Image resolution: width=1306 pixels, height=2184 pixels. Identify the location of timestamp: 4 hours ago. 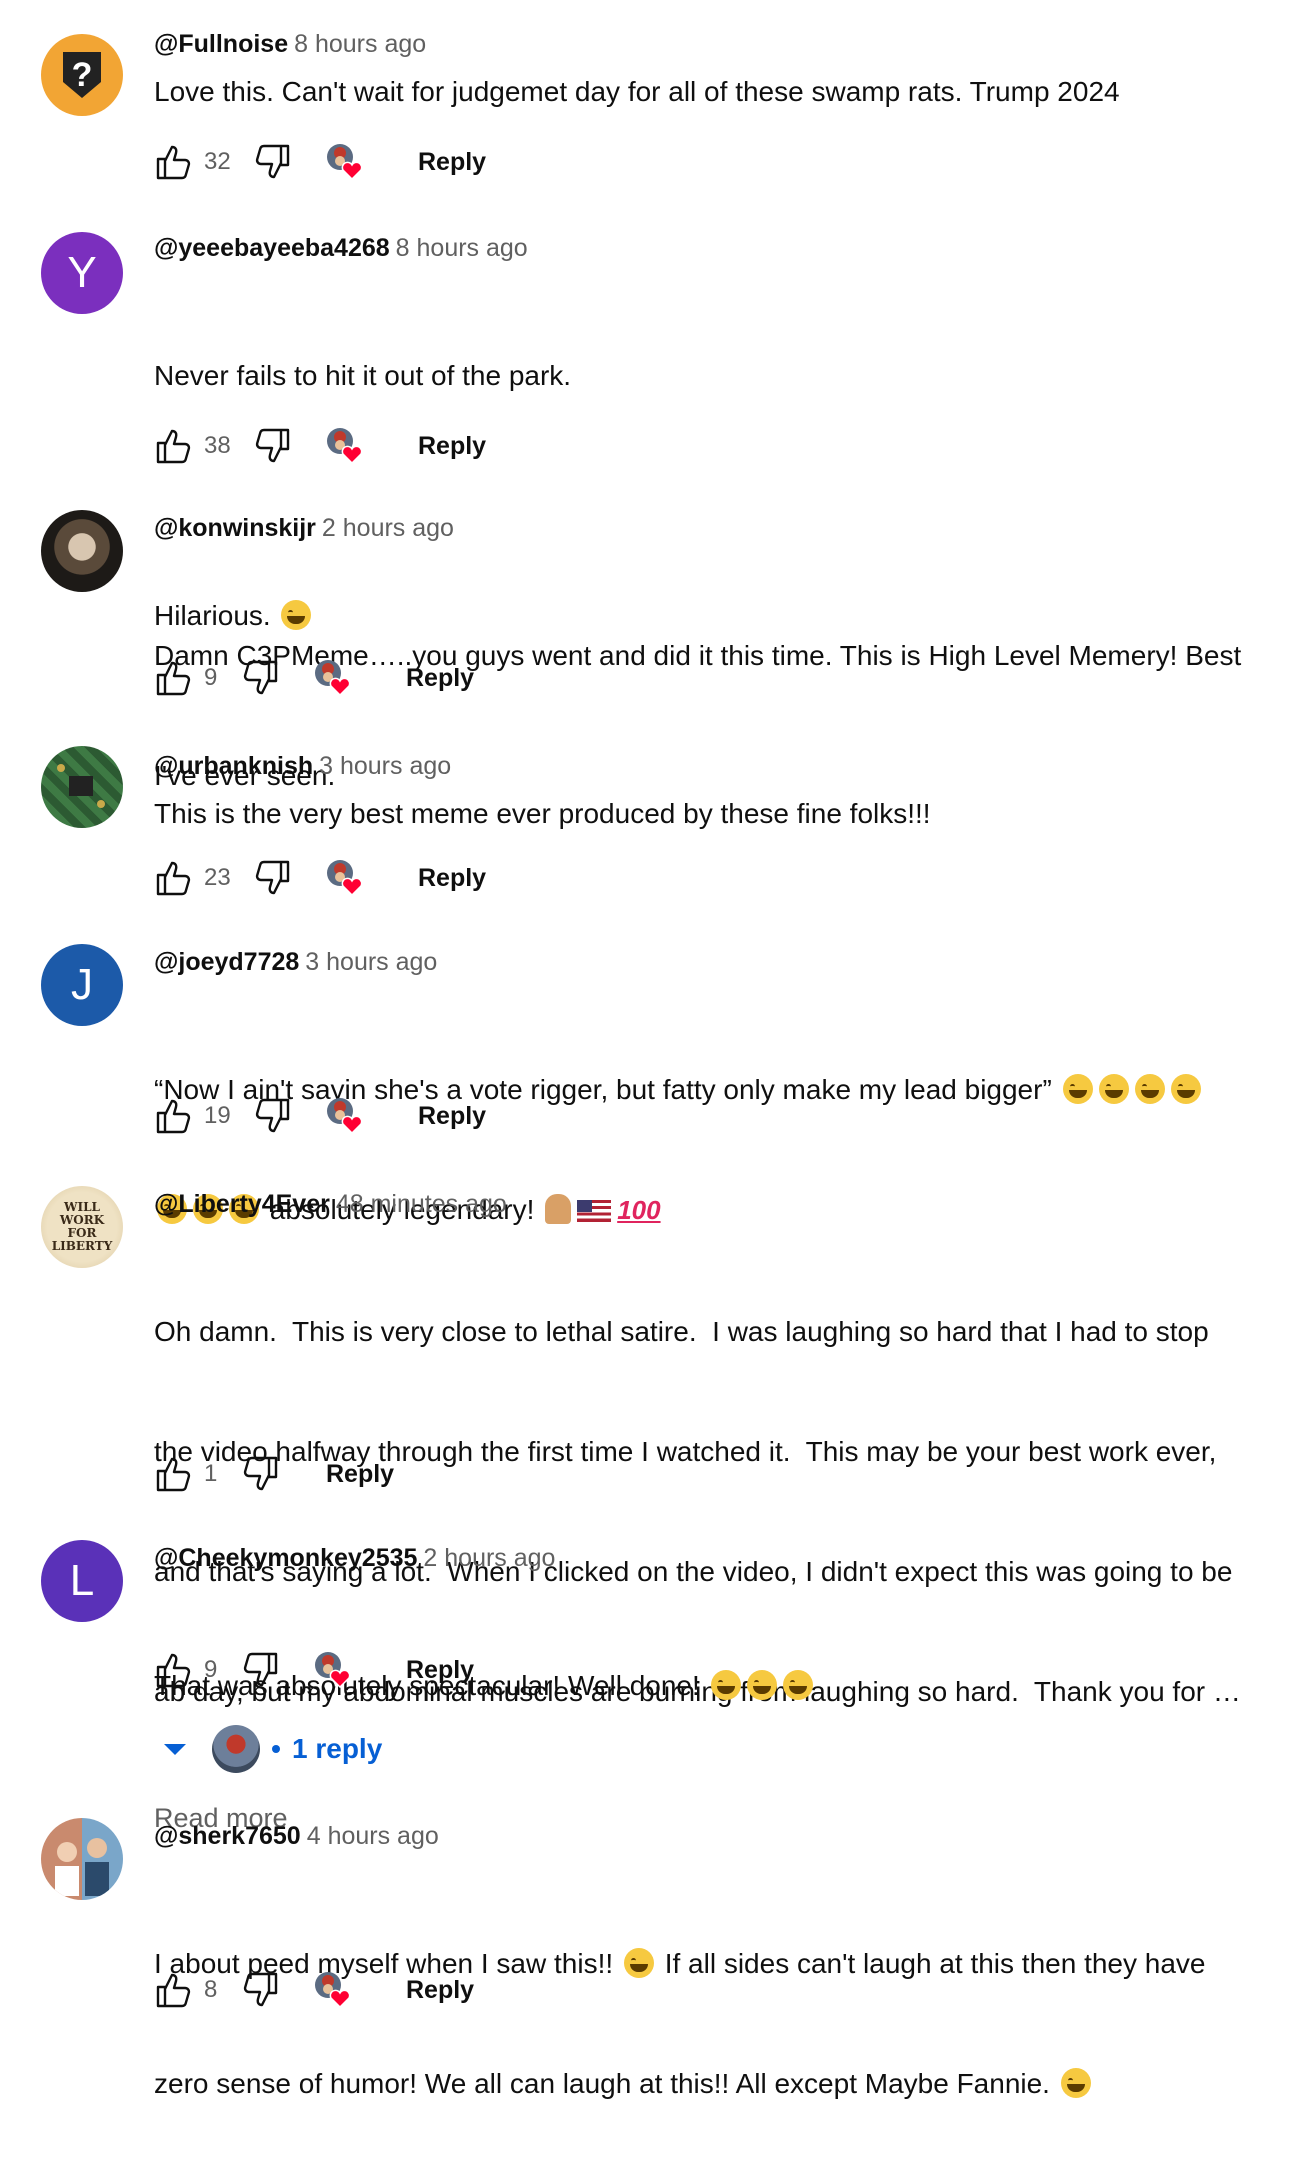
(373, 1836).